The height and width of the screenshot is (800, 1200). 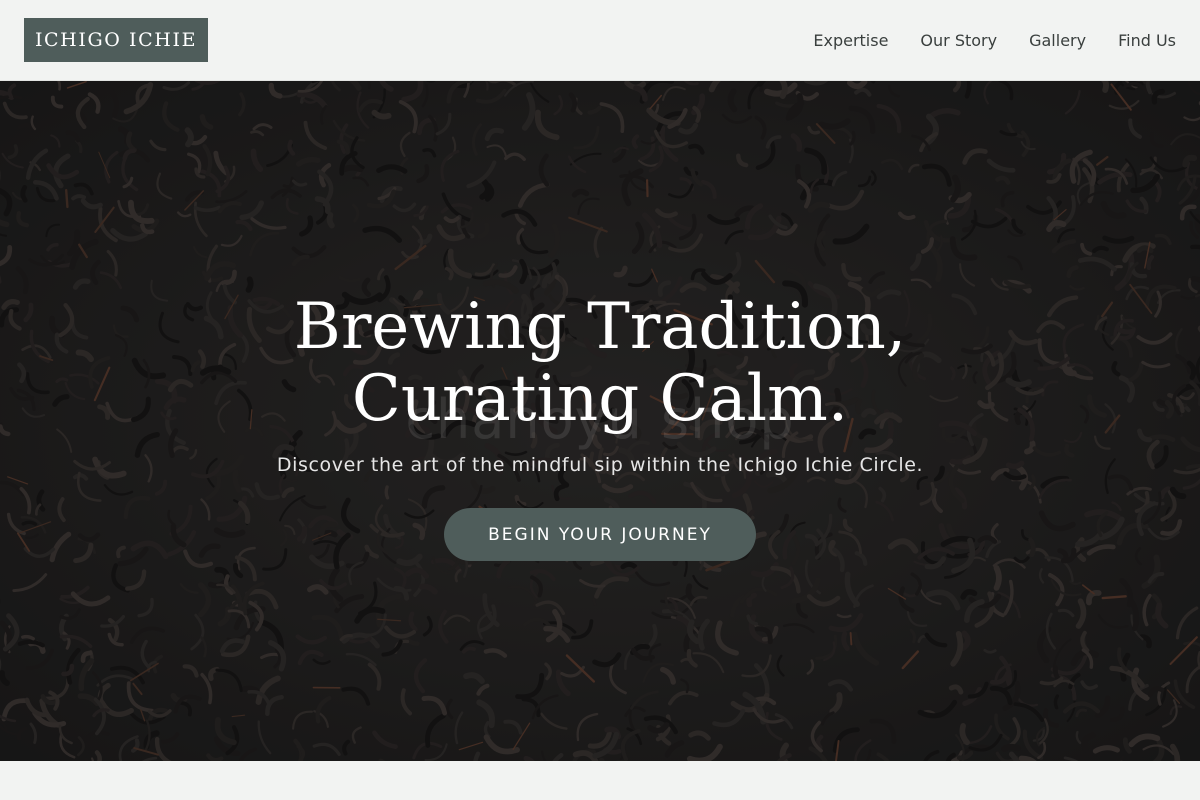 I want to click on nav-link-gallery: Gallery, so click(x=1057, y=40).